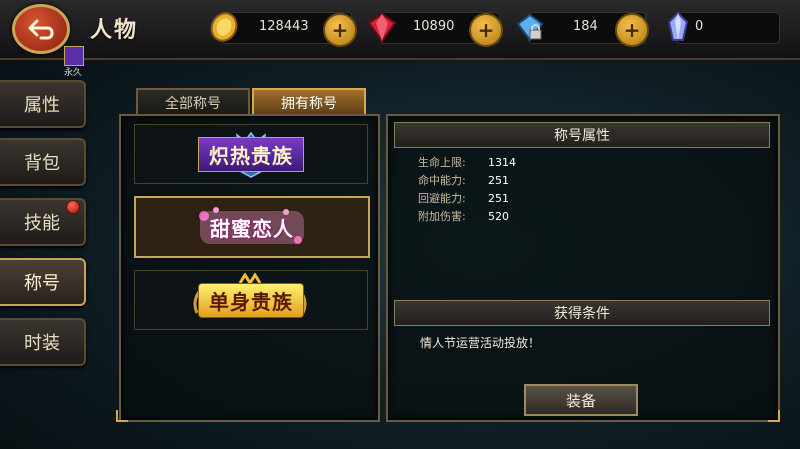  What do you see at coordinates (73, 73) in the screenshot?
I see `badge-label: 永久` at bounding box center [73, 73].